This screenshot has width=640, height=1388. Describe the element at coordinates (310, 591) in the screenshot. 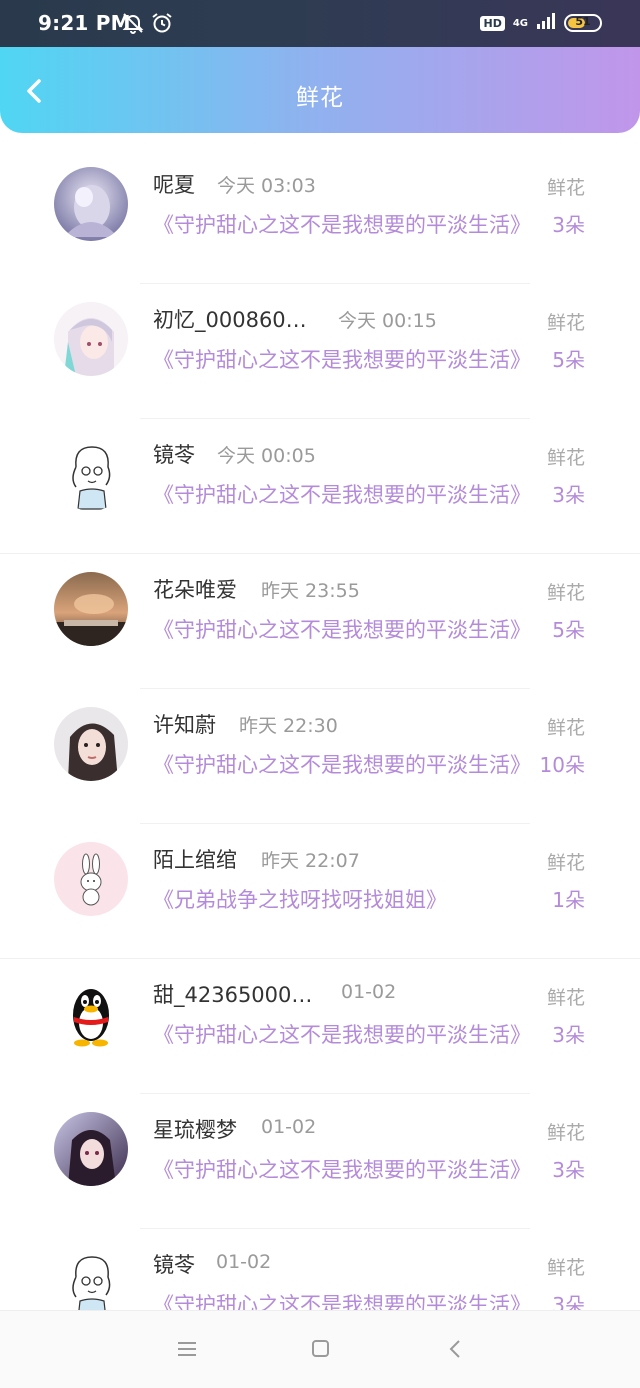

I see `timestamp: 昨天 23:55` at that location.